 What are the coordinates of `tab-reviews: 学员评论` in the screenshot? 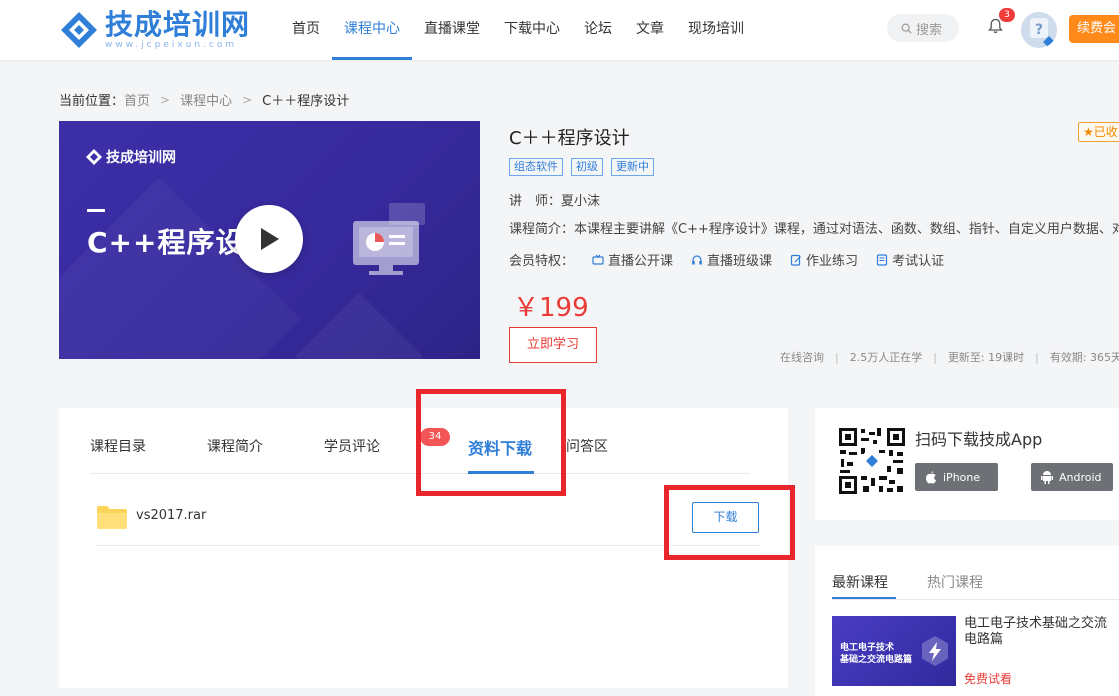 It's located at (352, 446).